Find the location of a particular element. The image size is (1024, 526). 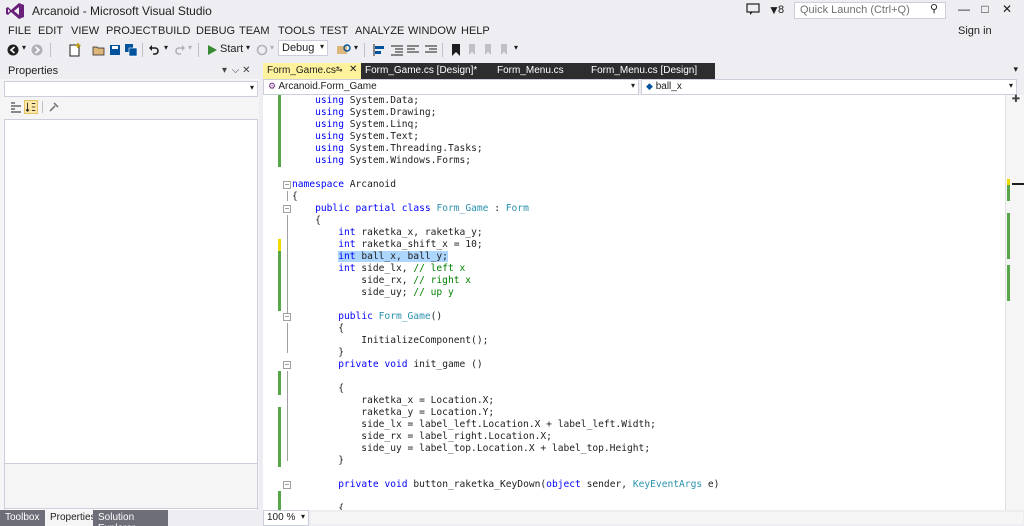

navigate-back-icon is located at coordinates (13, 50).